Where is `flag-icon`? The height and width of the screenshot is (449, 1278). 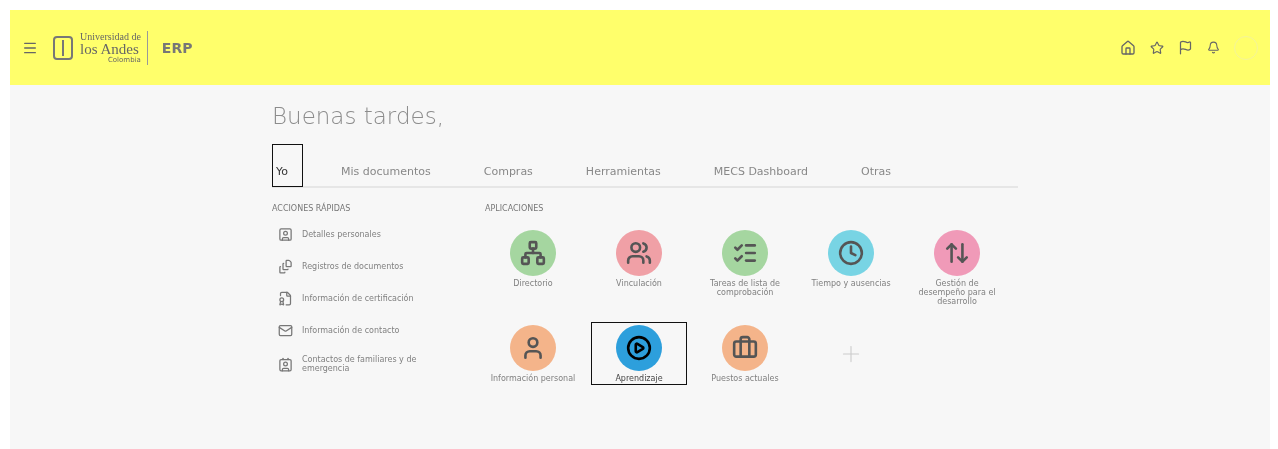 flag-icon is located at coordinates (1185, 47).